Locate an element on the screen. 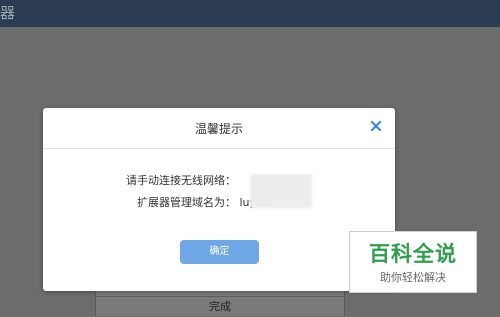 This screenshot has width=500, height=317. redacted-area is located at coordinates (281, 191).